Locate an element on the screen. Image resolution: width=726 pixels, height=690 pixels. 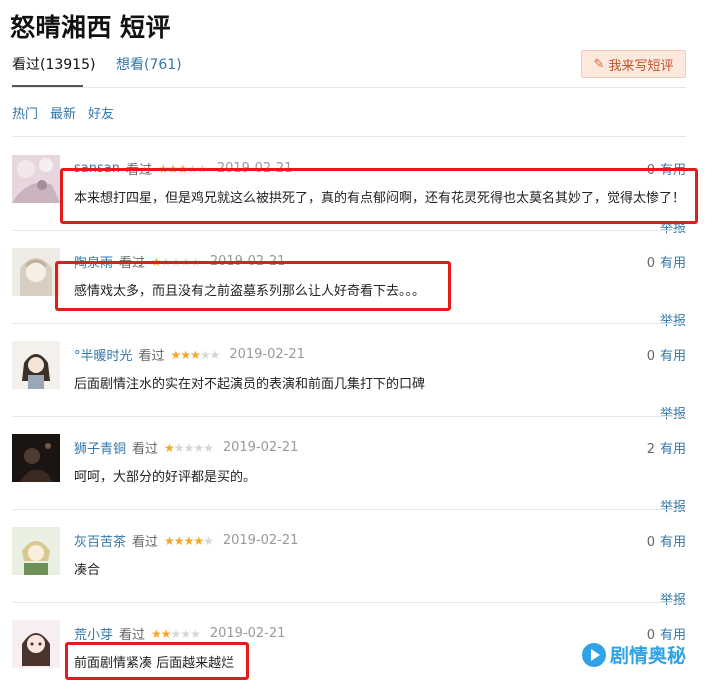
tab-watched: 看过(13915) is located at coordinates (53, 71).